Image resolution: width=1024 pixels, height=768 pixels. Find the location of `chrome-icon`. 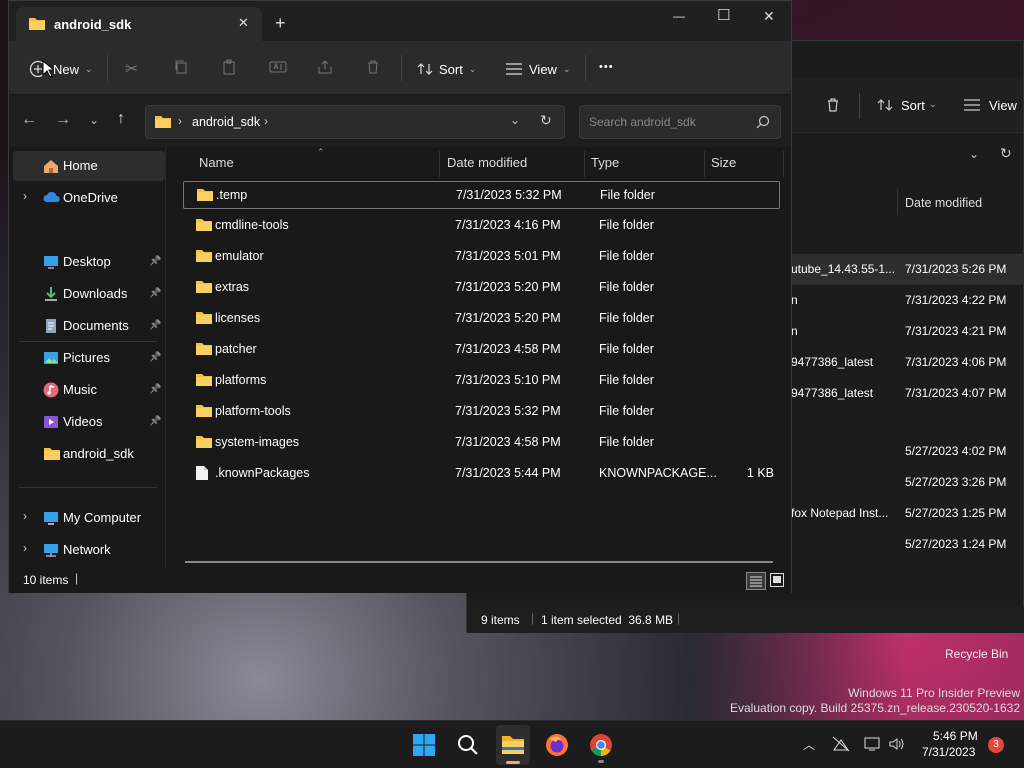

chrome-icon is located at coordinates (601, 748).